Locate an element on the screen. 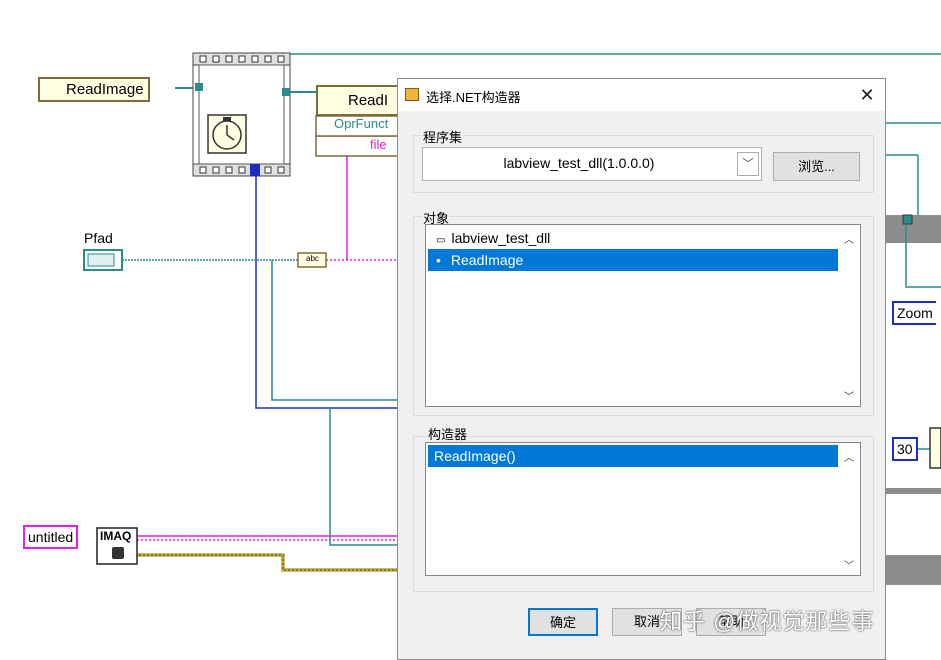 This screenshot has height=660, width=941. thirty-constant: 30 is located at coordinates (905, 449).